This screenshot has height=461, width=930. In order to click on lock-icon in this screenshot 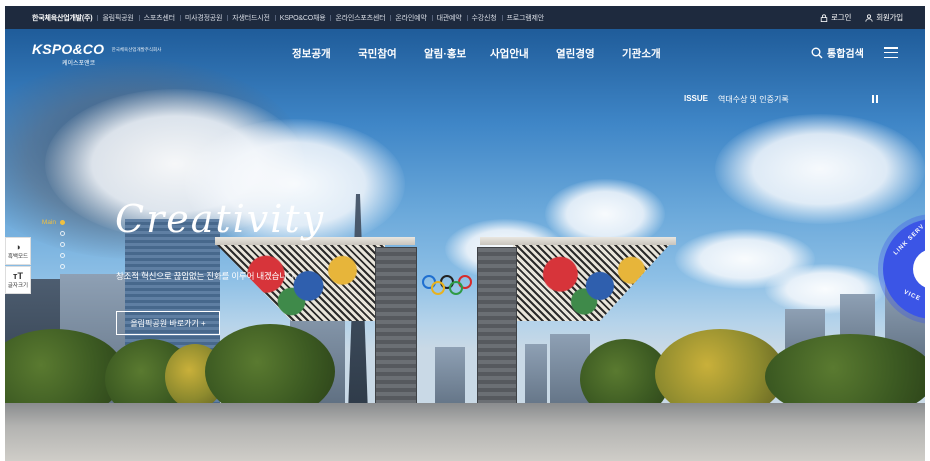, I will do `click(824, 17)`.